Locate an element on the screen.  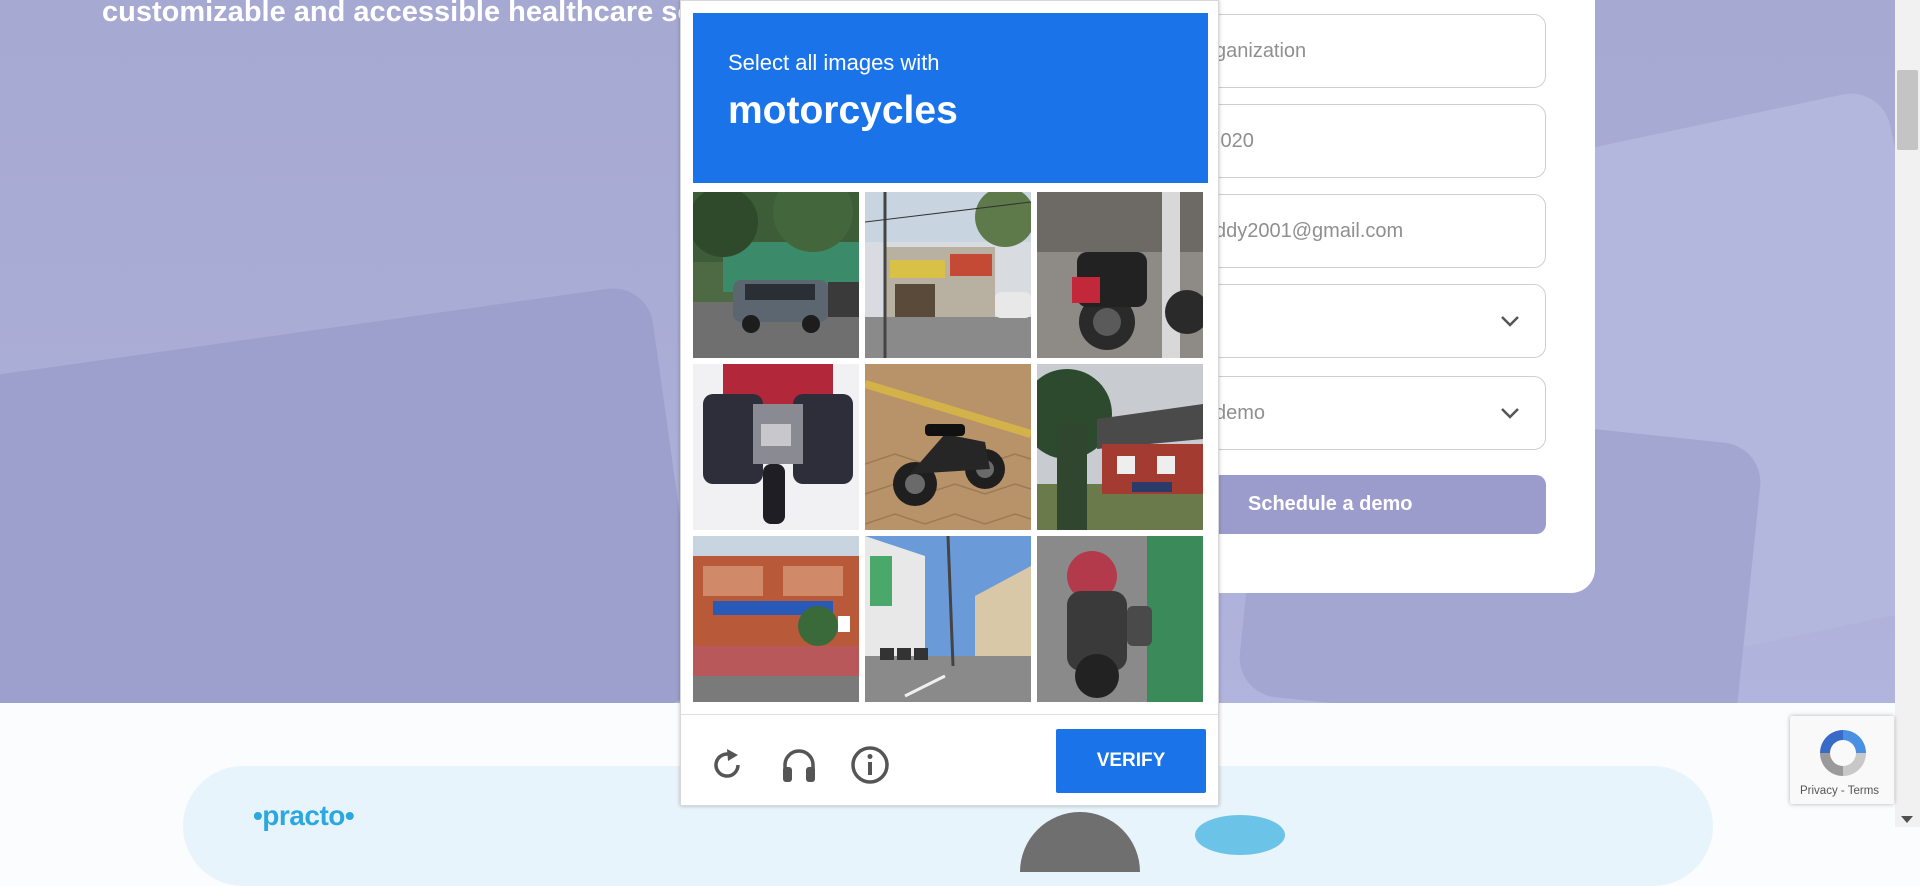
captcha-target-word: motorcycles is located at coordinates (843, 110).